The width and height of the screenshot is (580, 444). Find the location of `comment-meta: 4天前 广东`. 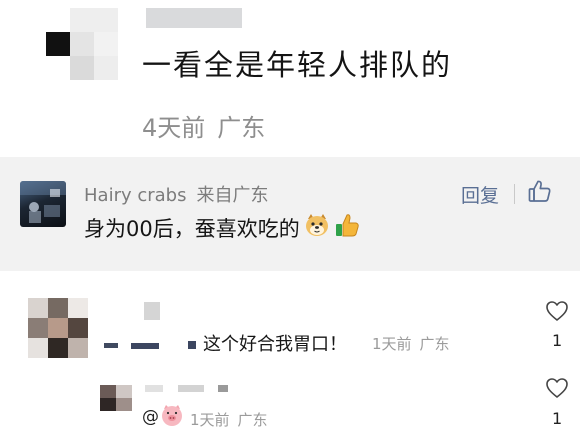

comment-meta: 4天前 广东 is located at coordinates (203, 125).